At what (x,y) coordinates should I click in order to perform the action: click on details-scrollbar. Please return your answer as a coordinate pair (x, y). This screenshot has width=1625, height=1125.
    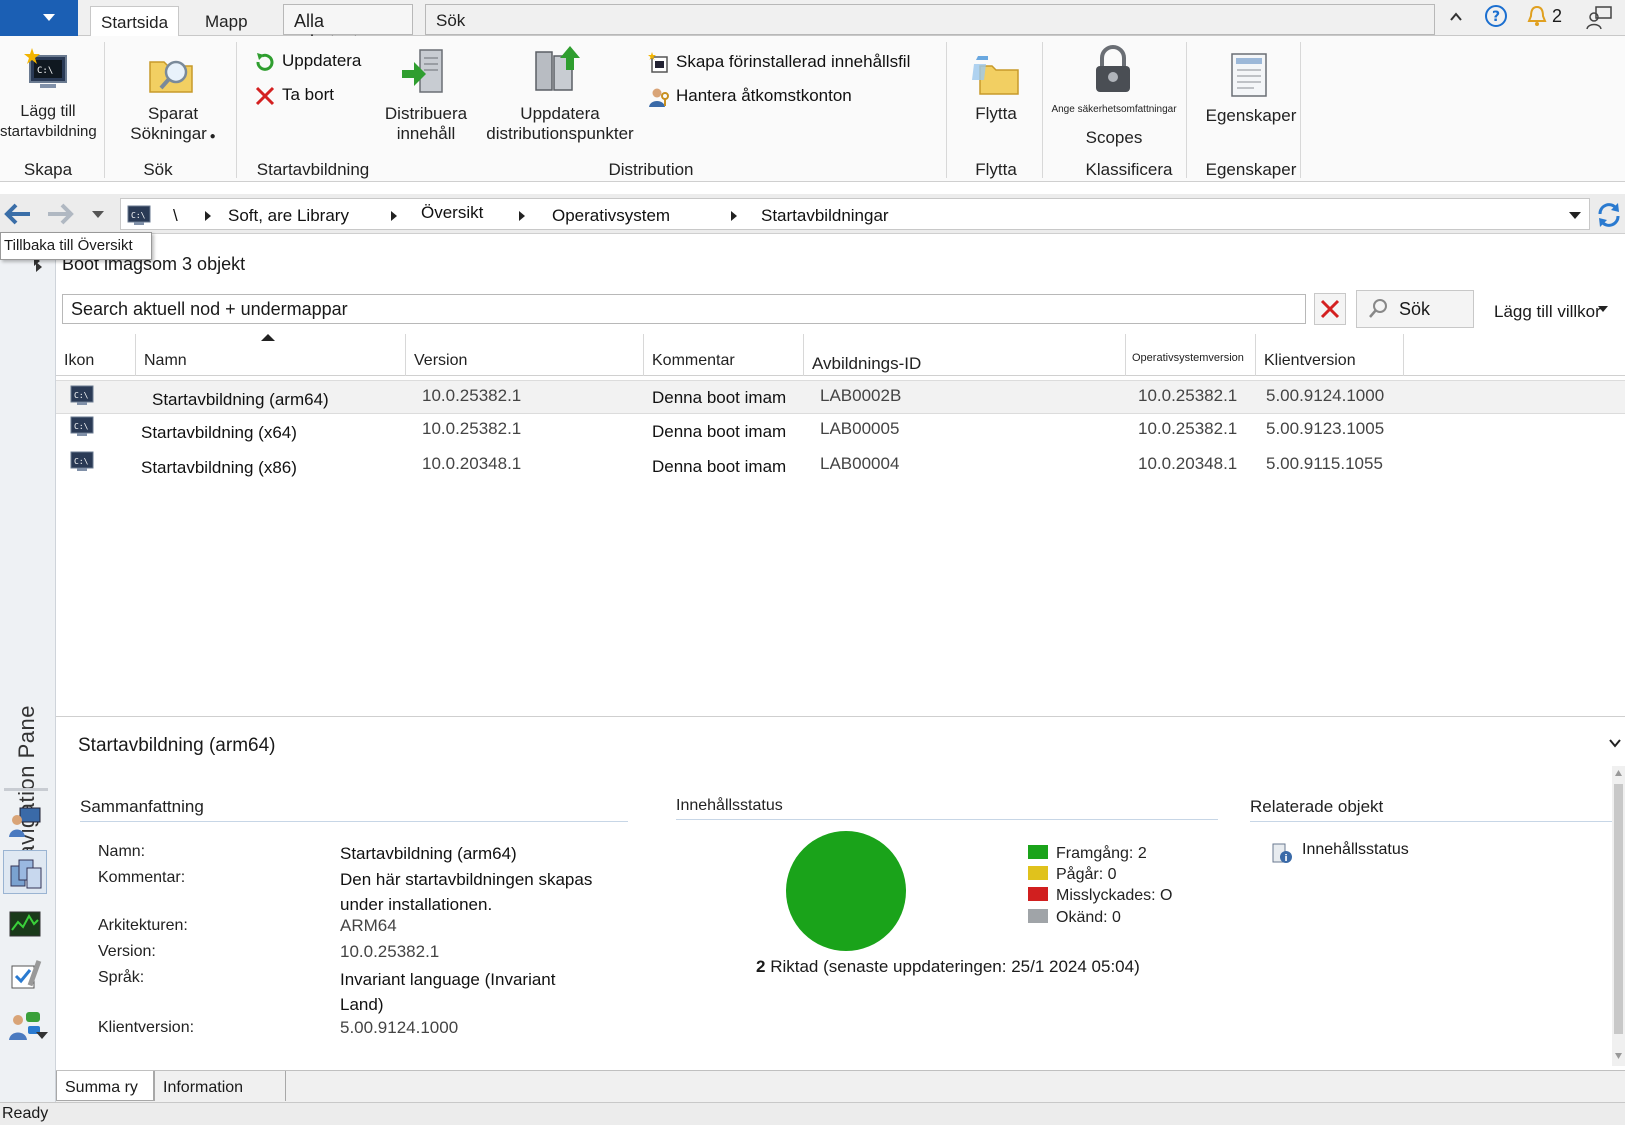
    Looking at the image, I should click on (1618, 916).